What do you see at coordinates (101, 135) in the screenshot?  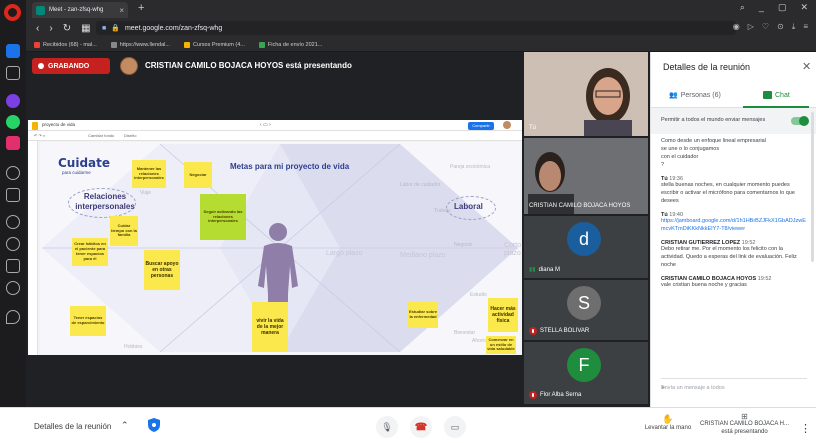 I see `tool-change-bg: Cambiar fondo` at bounding box center [101, 135].